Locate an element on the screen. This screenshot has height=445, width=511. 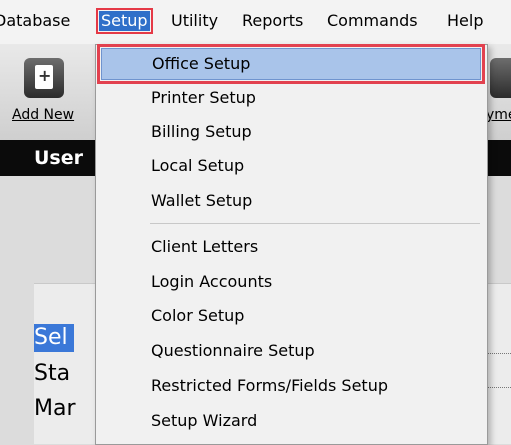
panel-item: Sta is located at coordinates (52, 374).